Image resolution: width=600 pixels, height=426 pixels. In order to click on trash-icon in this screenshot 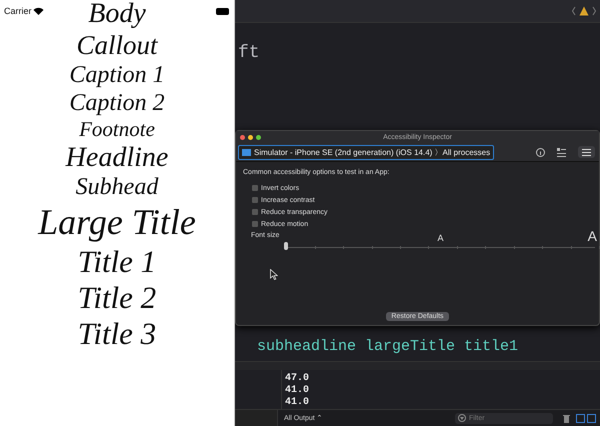, I will do `click(566, 418)`.